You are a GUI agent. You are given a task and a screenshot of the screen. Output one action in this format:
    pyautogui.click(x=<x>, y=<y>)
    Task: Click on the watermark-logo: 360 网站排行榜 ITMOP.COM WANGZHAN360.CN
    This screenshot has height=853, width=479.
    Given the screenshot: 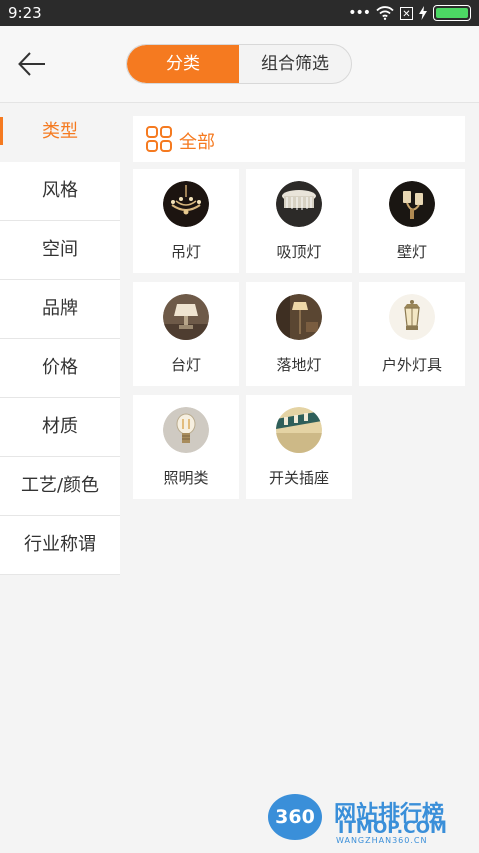 What is the action you would take?
    pyautogui.click(x=372, y=821)
    